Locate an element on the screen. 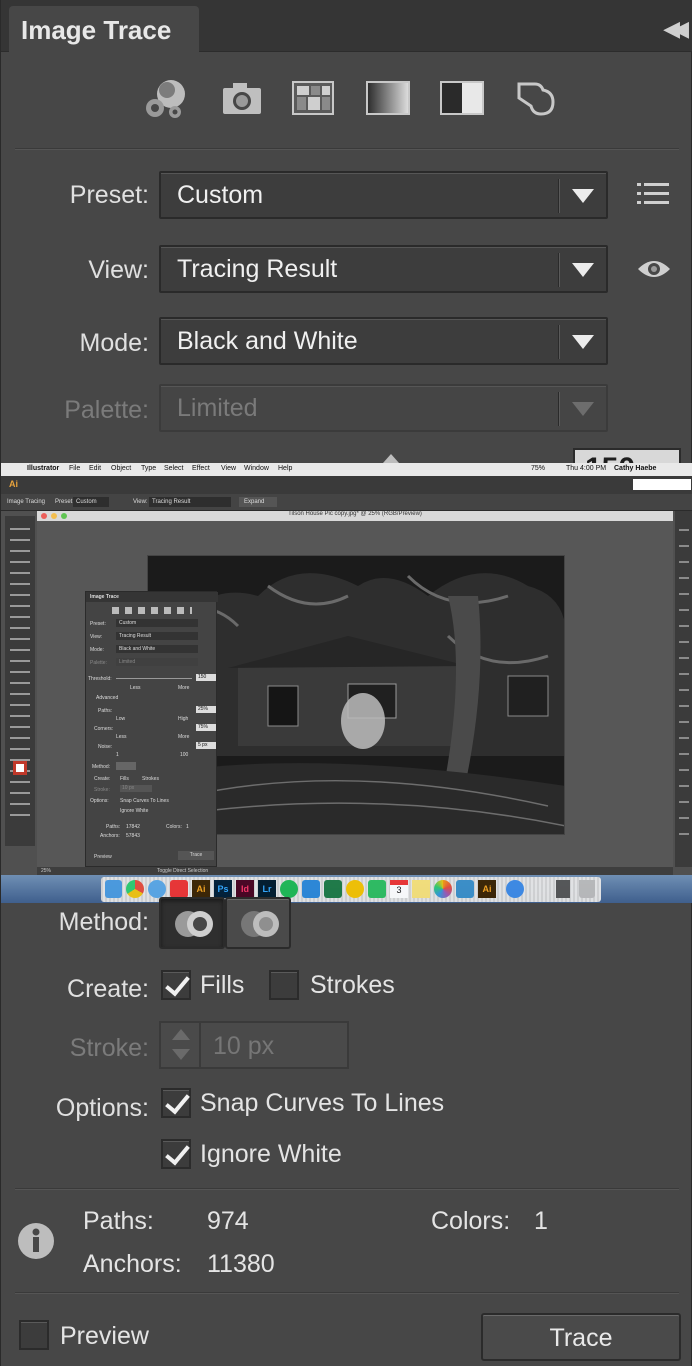 The height and width of the screenshot is (1366, 692). photos-icon is located at coordinates (443, 889).